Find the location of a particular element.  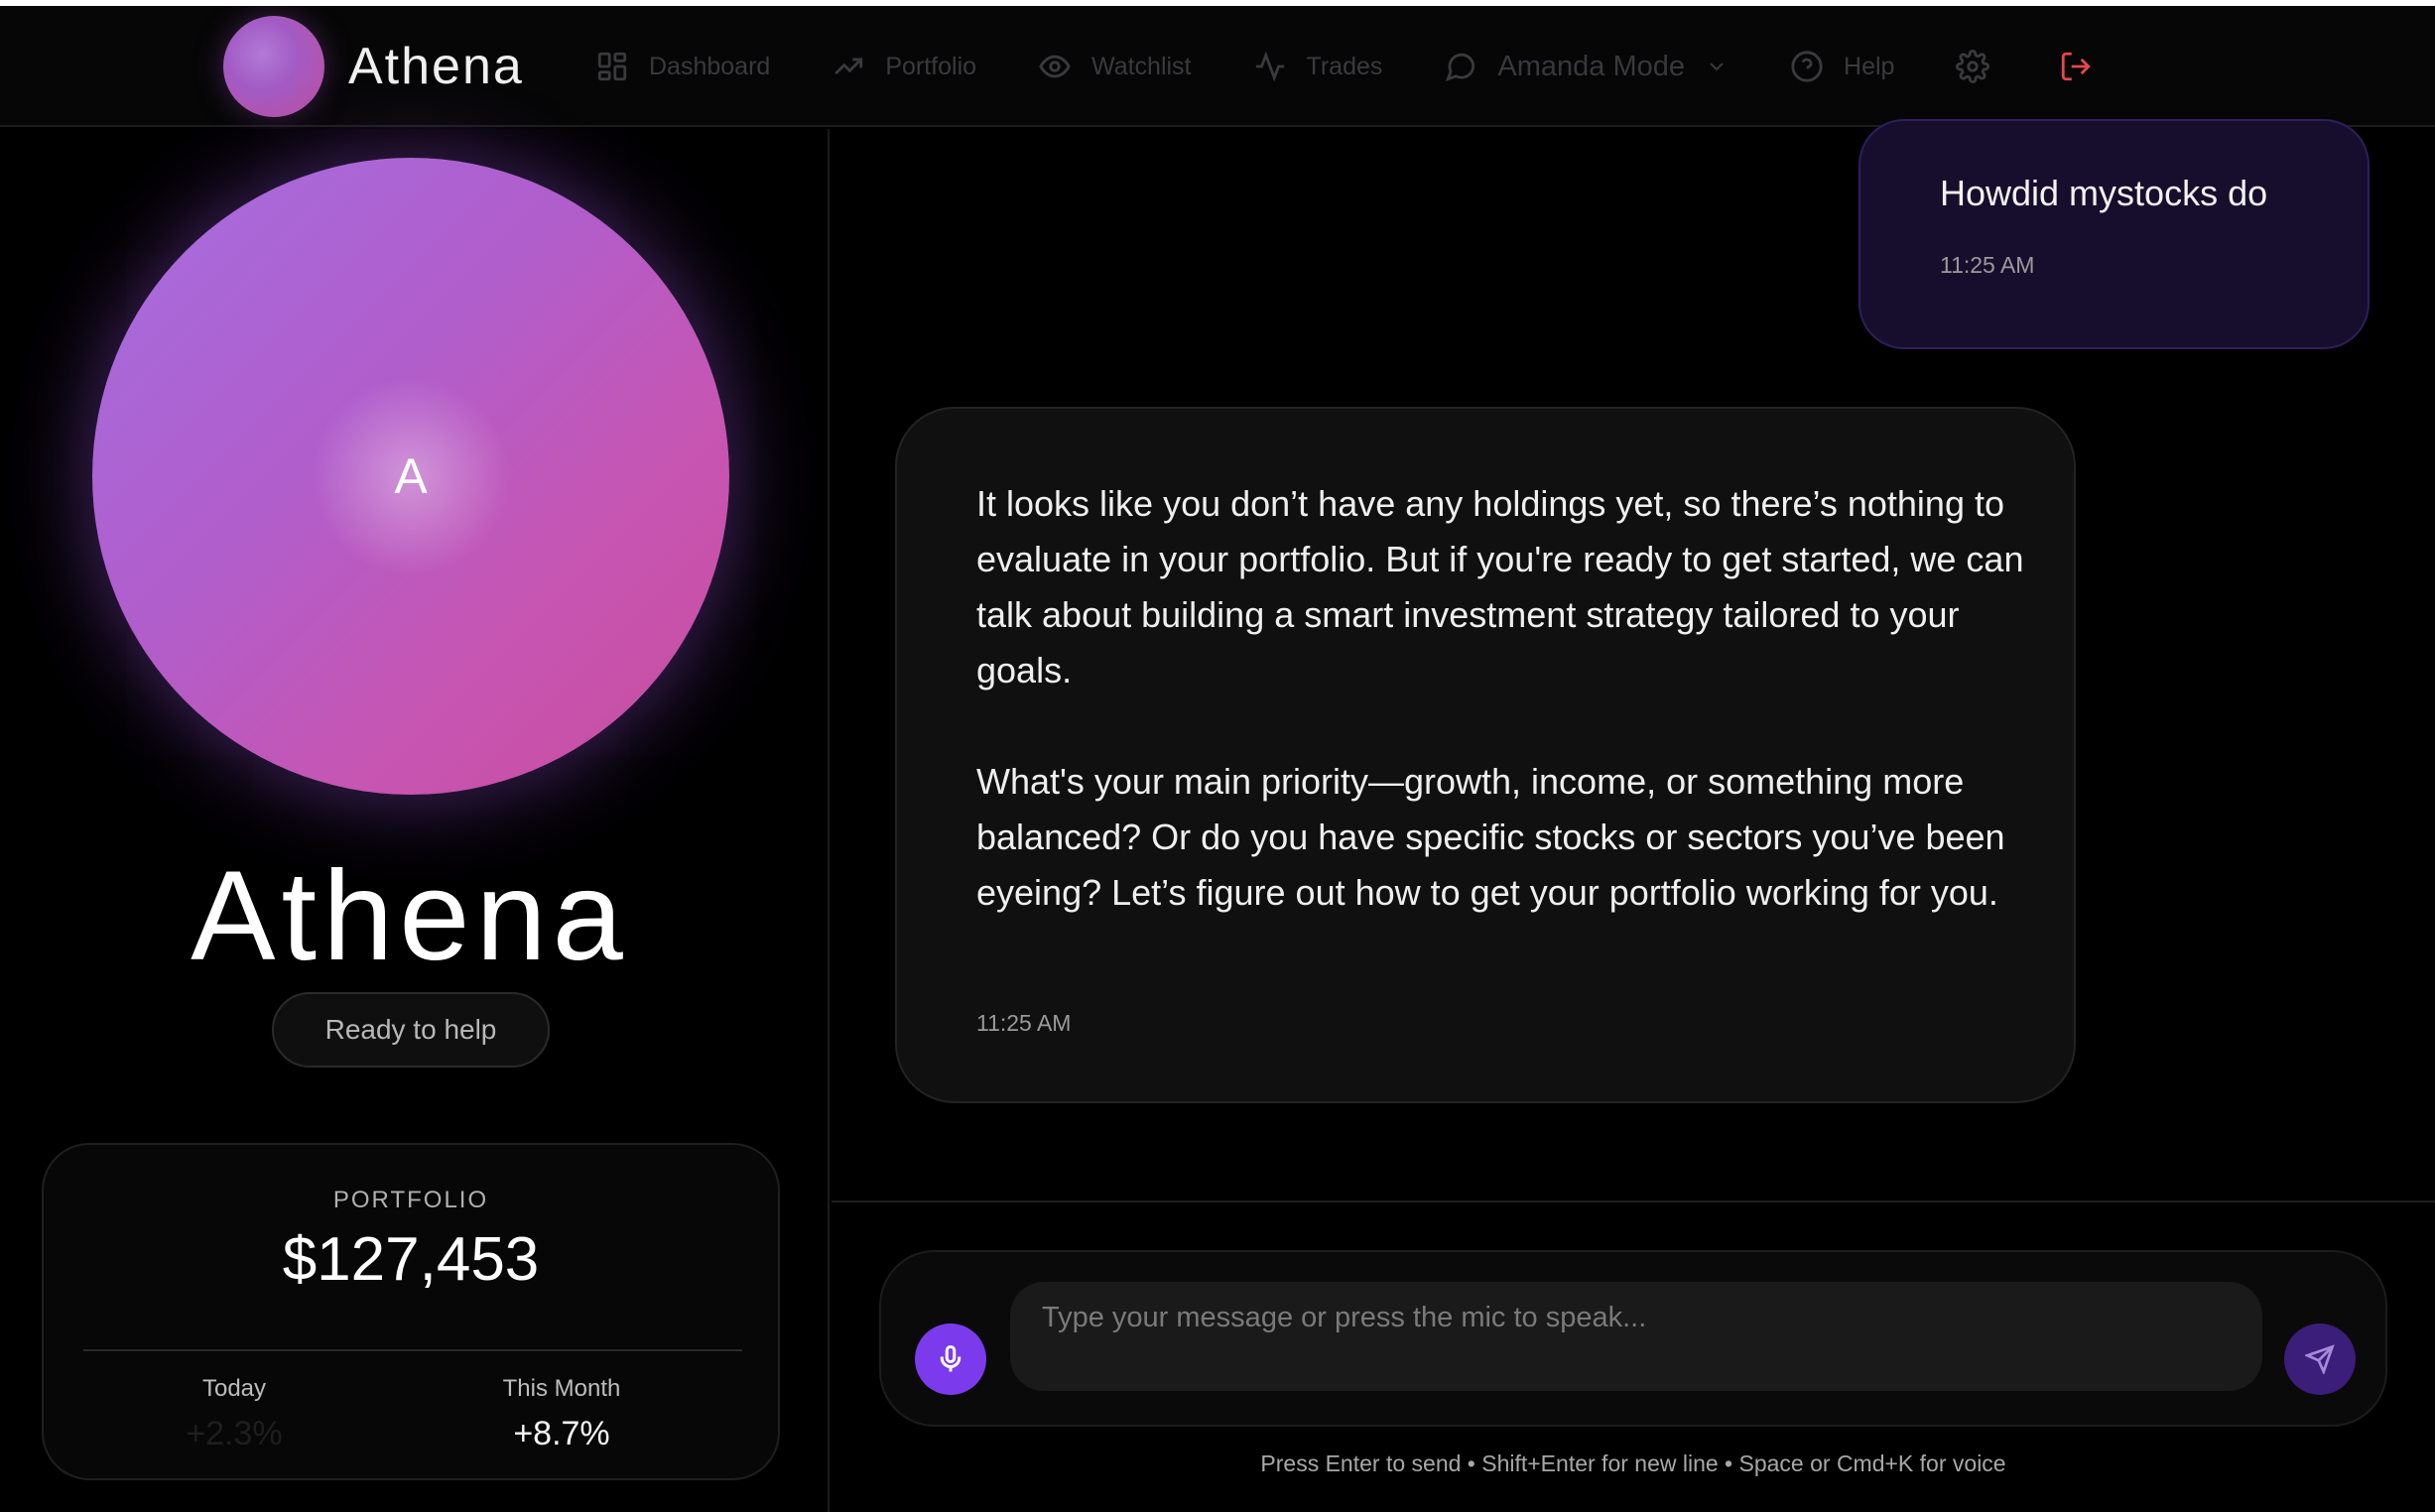

help-circle-icon is located at coordinates (1807, 66).